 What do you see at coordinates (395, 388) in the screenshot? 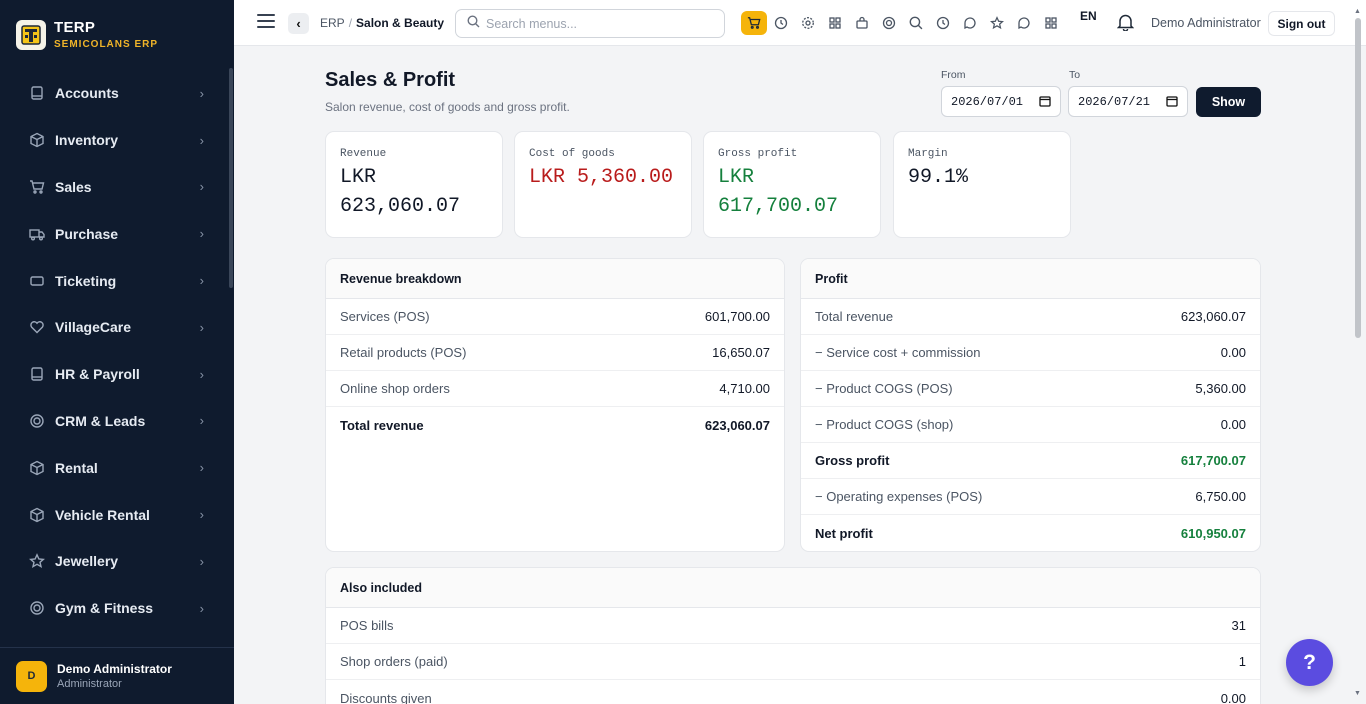
I see `row-label: Online shop orders` at bounding box center [395, 388].